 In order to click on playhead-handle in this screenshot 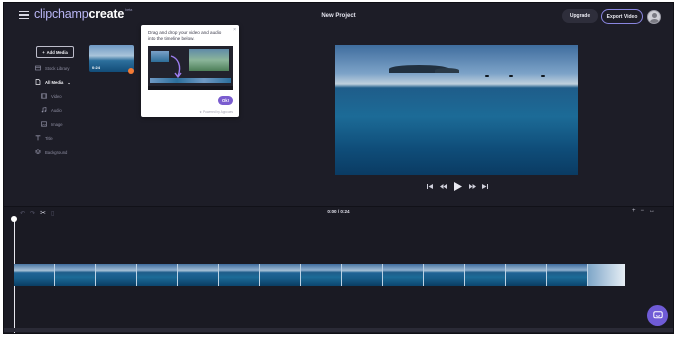, I will do `click(14, 219)`.